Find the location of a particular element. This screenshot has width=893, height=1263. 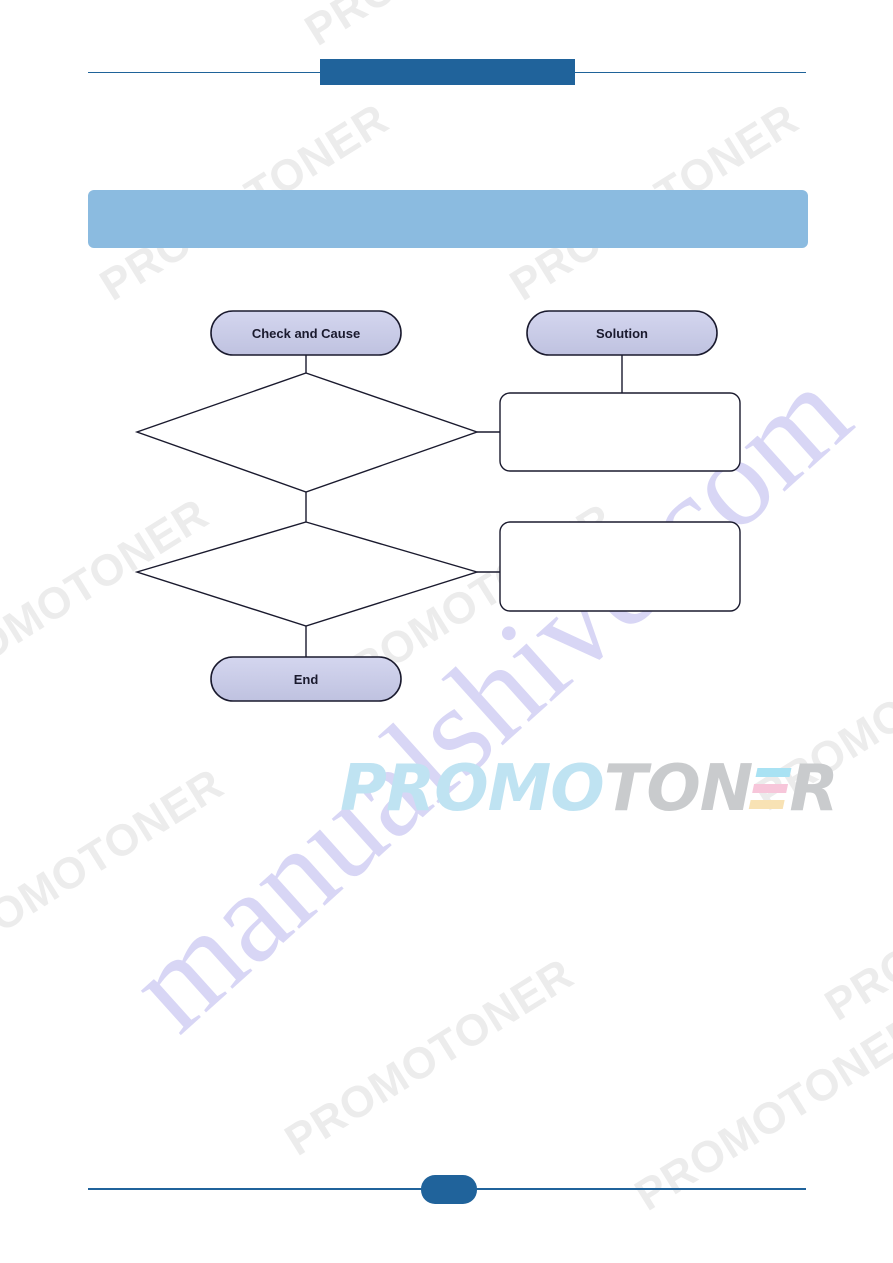

page-number-badge is located at coordinates (449, 1189).